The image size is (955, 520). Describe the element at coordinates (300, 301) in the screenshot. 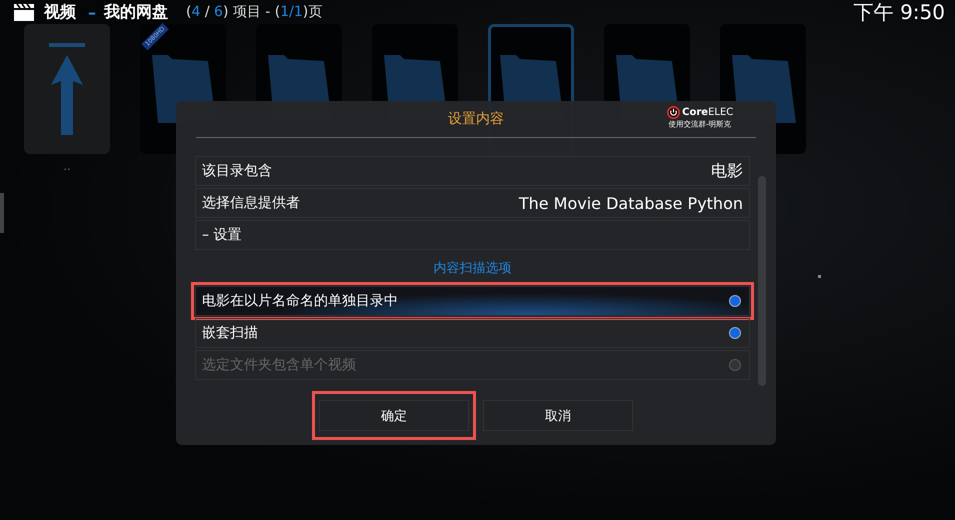

I see `row-label: 电影在以片名命名的单独目录中` at that location.